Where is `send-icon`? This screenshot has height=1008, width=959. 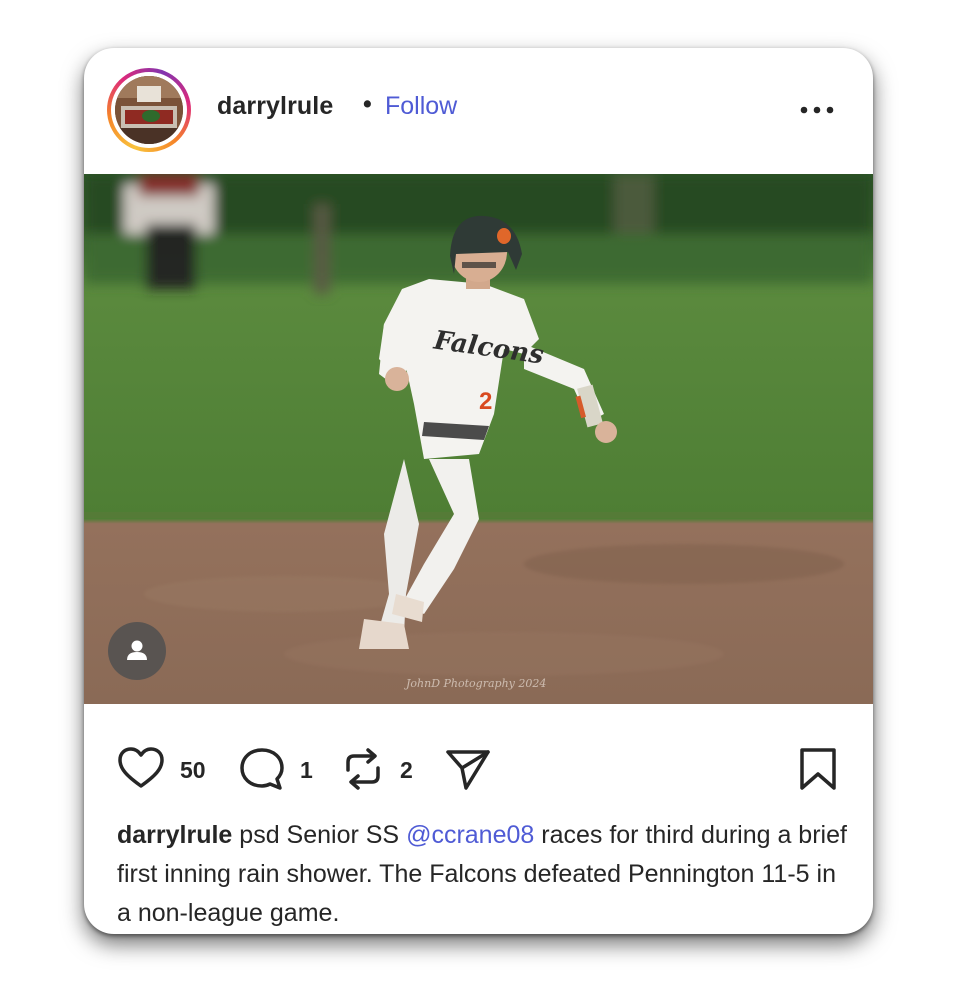
send-icon is located at coordinates (468, 771).